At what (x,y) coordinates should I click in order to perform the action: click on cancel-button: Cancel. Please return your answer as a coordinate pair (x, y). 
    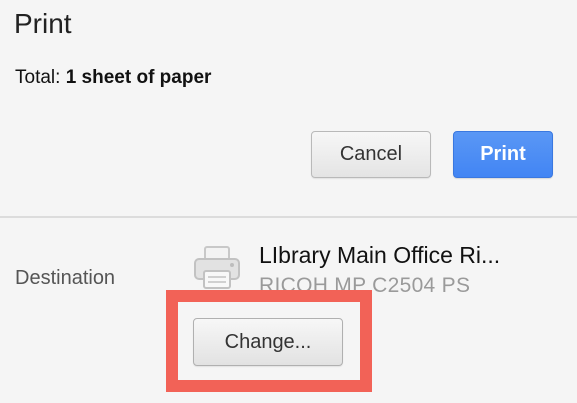
    Looking at the image, I should click on (371, 154).